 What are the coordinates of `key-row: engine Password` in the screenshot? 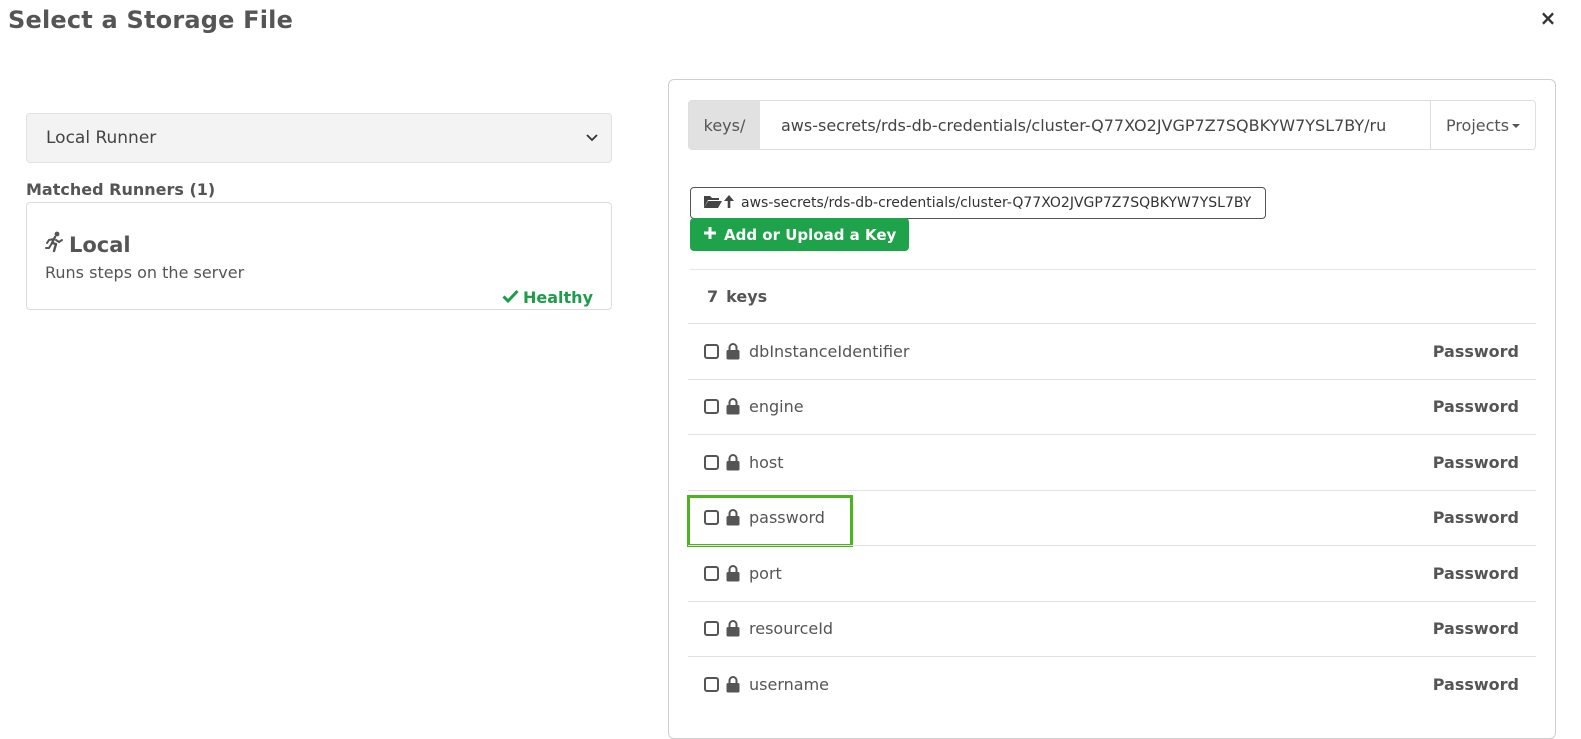 It's located at (1112, 406).